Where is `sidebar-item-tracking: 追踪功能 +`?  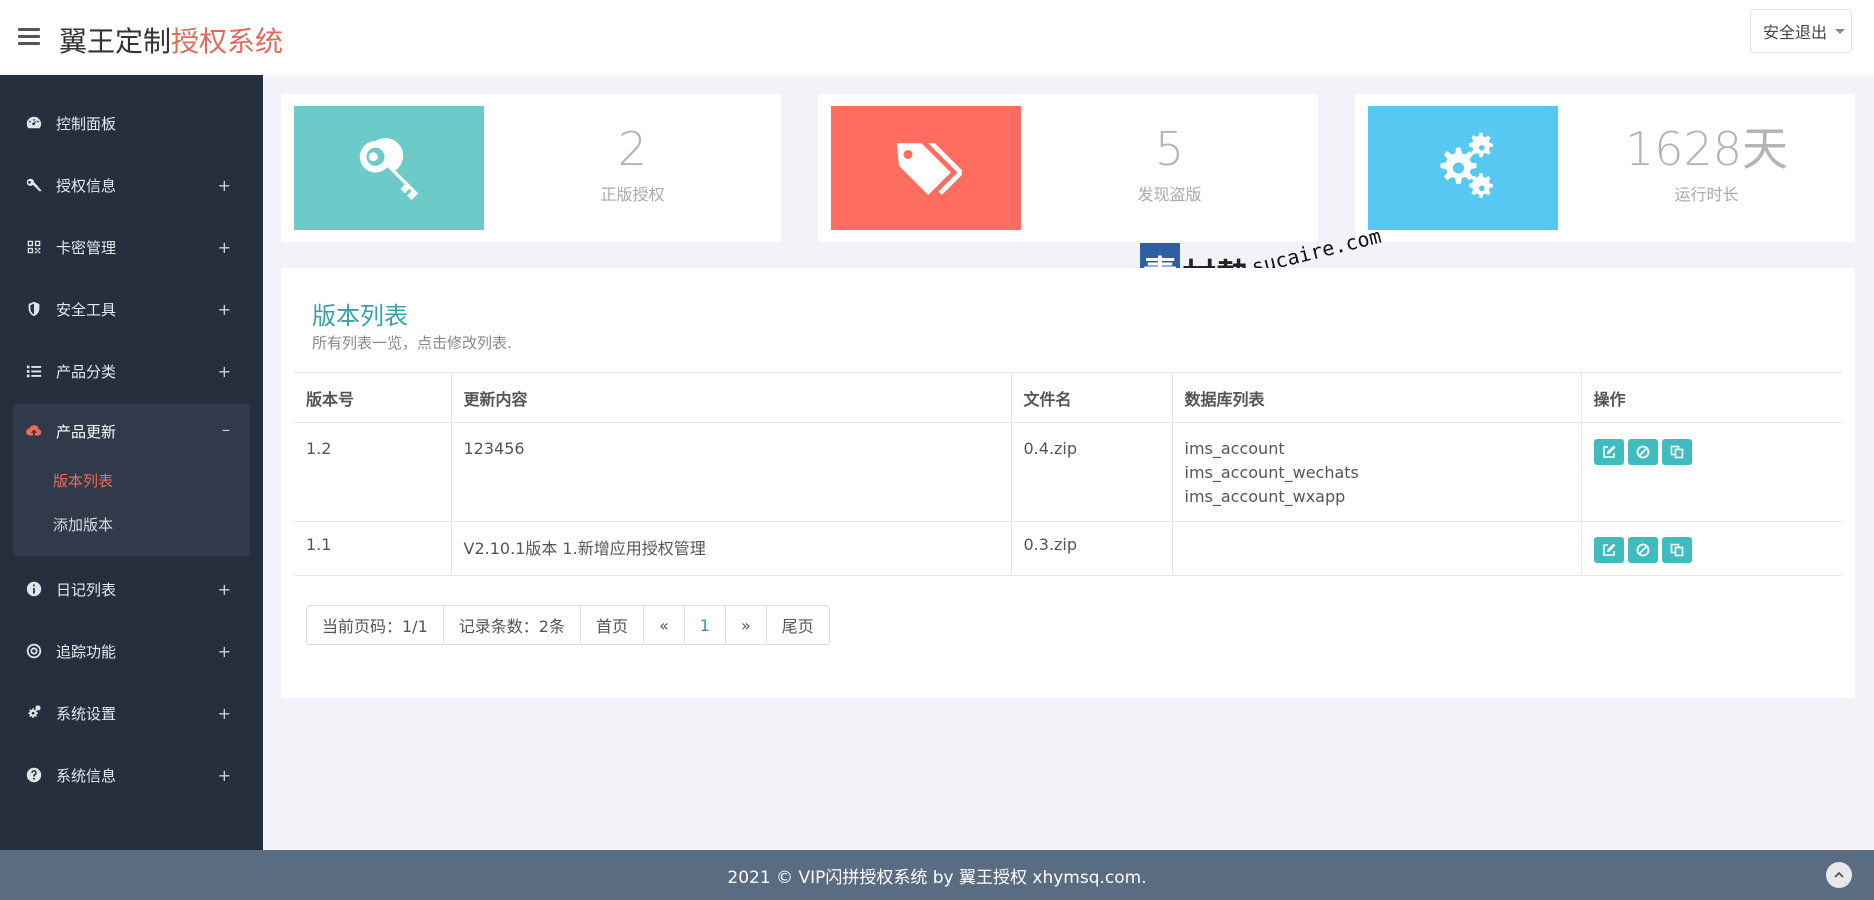
sidebar-item-tracking: 追踪功能 + is located at coordinates (131, 651).